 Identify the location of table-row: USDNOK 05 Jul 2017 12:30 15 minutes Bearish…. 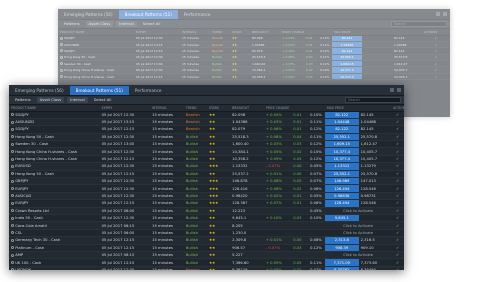
(206, 268).